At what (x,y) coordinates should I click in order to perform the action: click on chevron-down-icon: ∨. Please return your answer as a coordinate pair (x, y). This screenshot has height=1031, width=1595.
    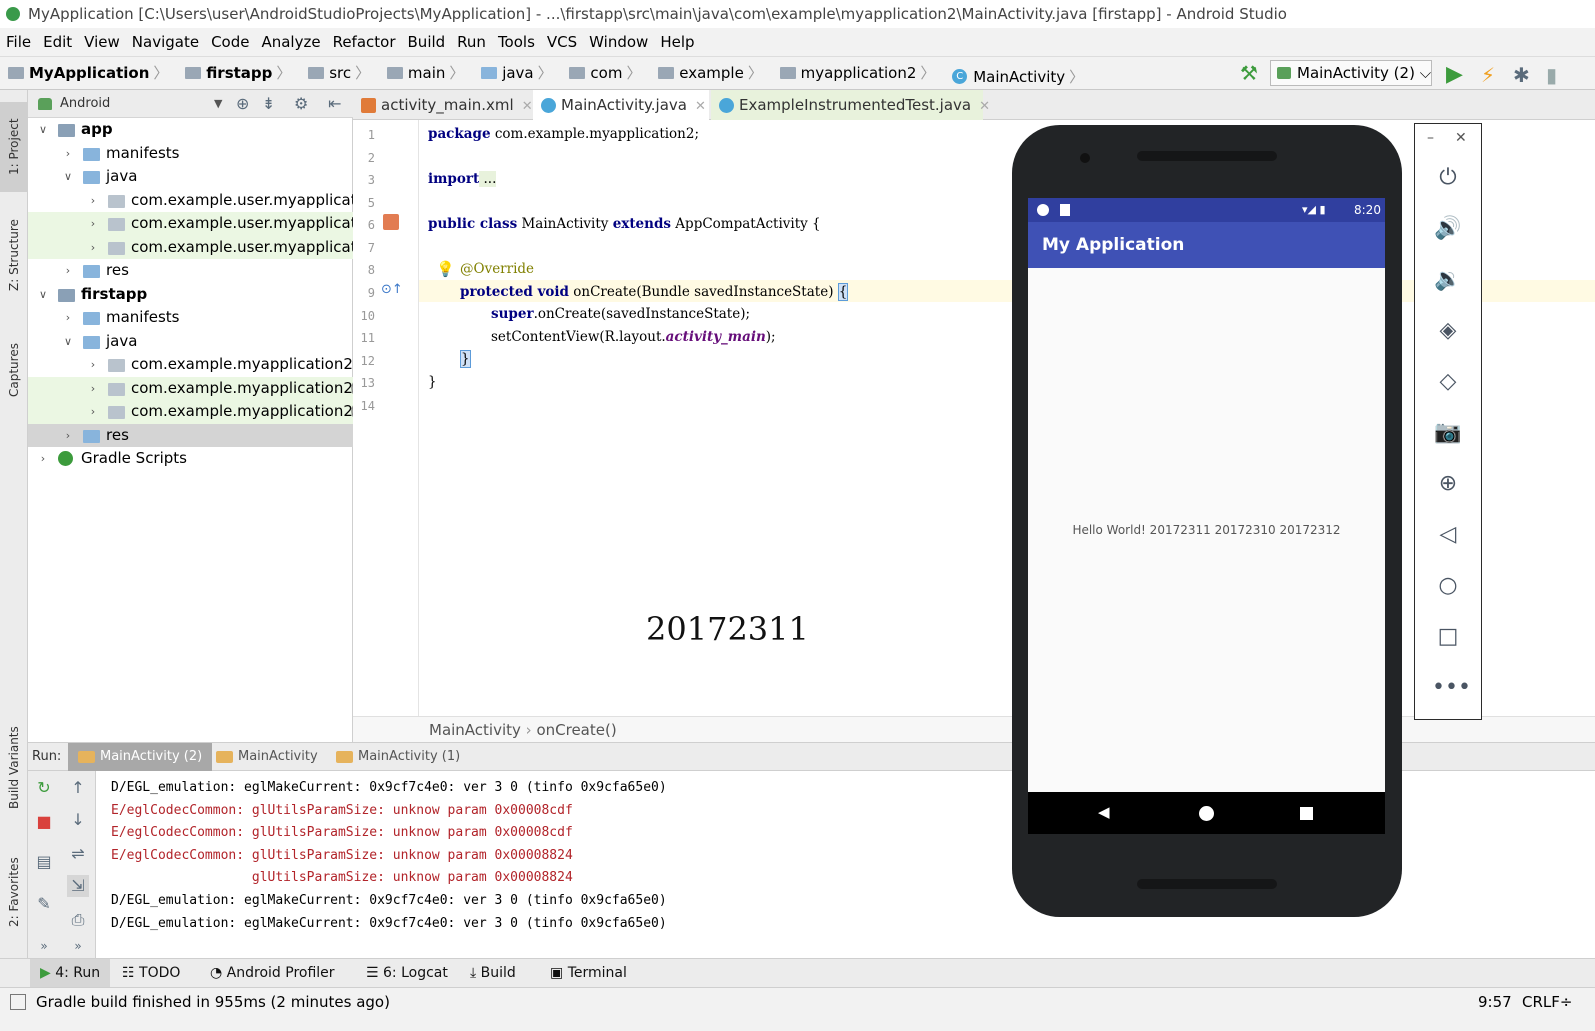
    Looking at the image, I should click on (43, 295).